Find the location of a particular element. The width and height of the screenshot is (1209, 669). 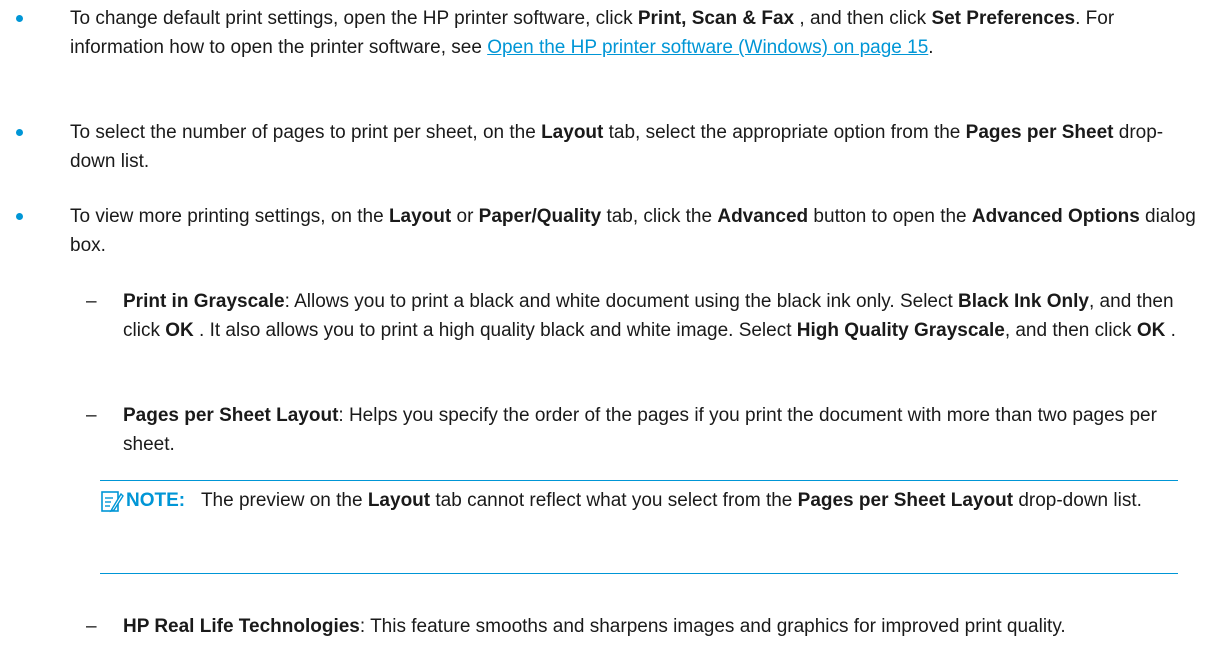

bold-term: Paper/Quality is located at coordinates (540, 216).